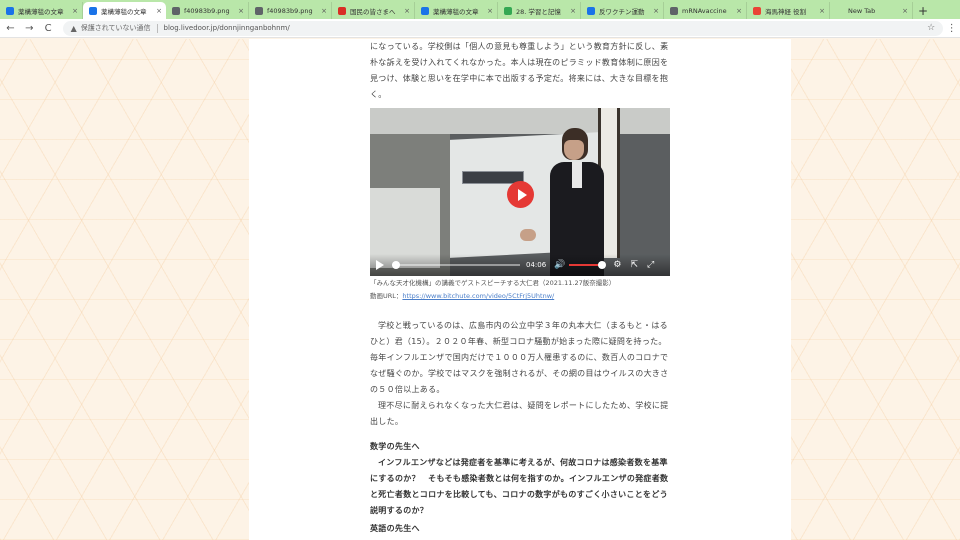 The image size is (960, 540). What do you see at coordinates (862, 10) in the screenshot?
I see `tab-title: New Tab` at bounding box center [862, 10].